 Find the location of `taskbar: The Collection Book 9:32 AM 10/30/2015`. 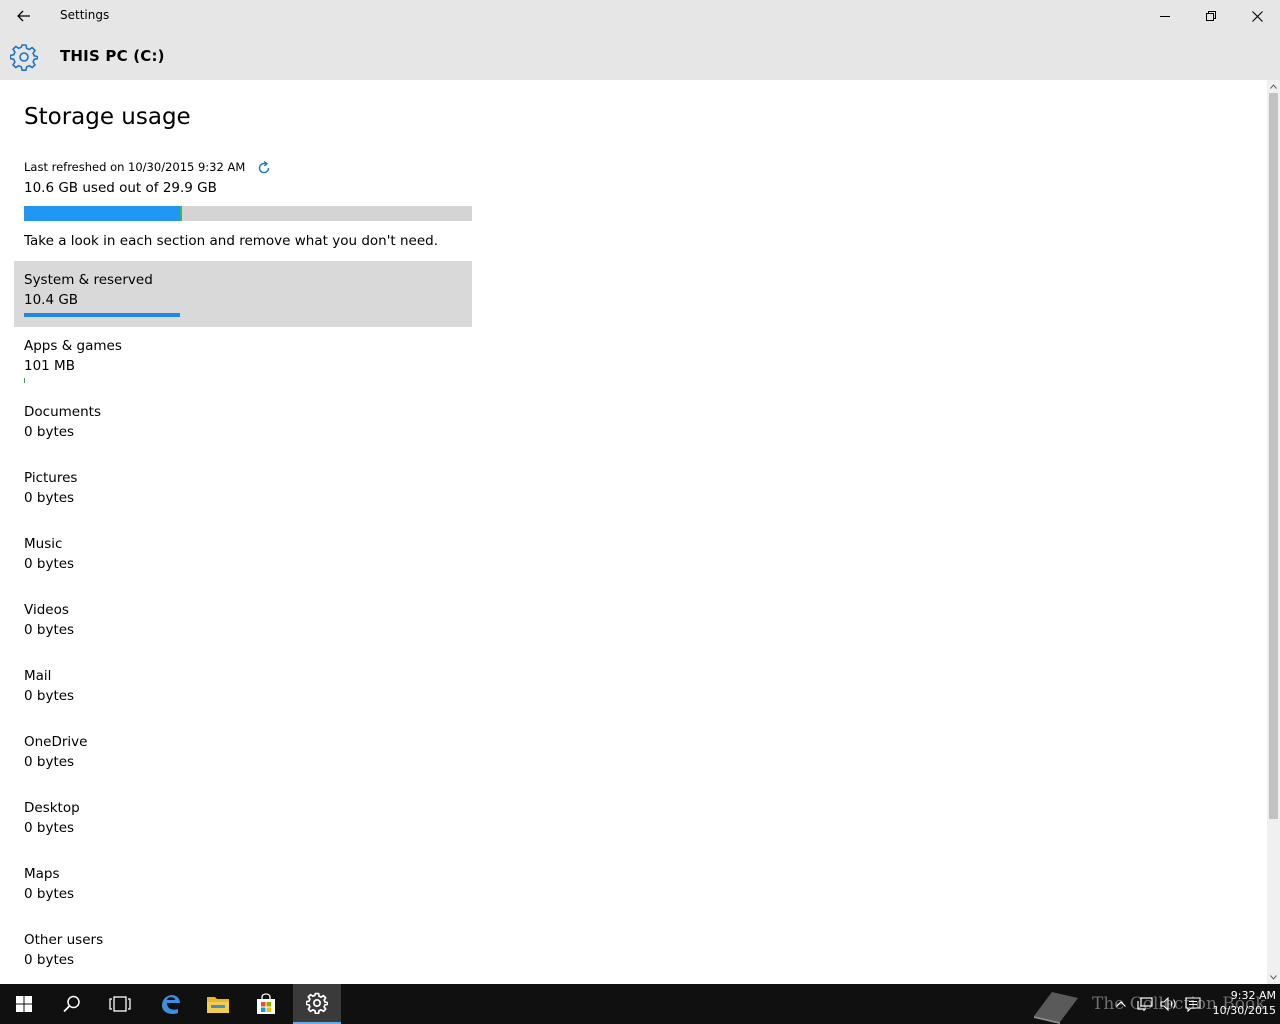

taskbar: The Collection Book 9:32 AM 10/30/2015 is located at coordinates (640, 1004).